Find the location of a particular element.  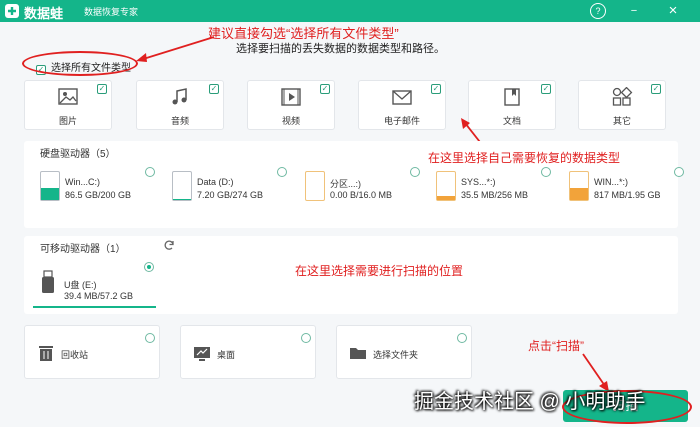

drive-card: Data (D:) 7.20 GB/274 GB is located at coordinates (228, 188).